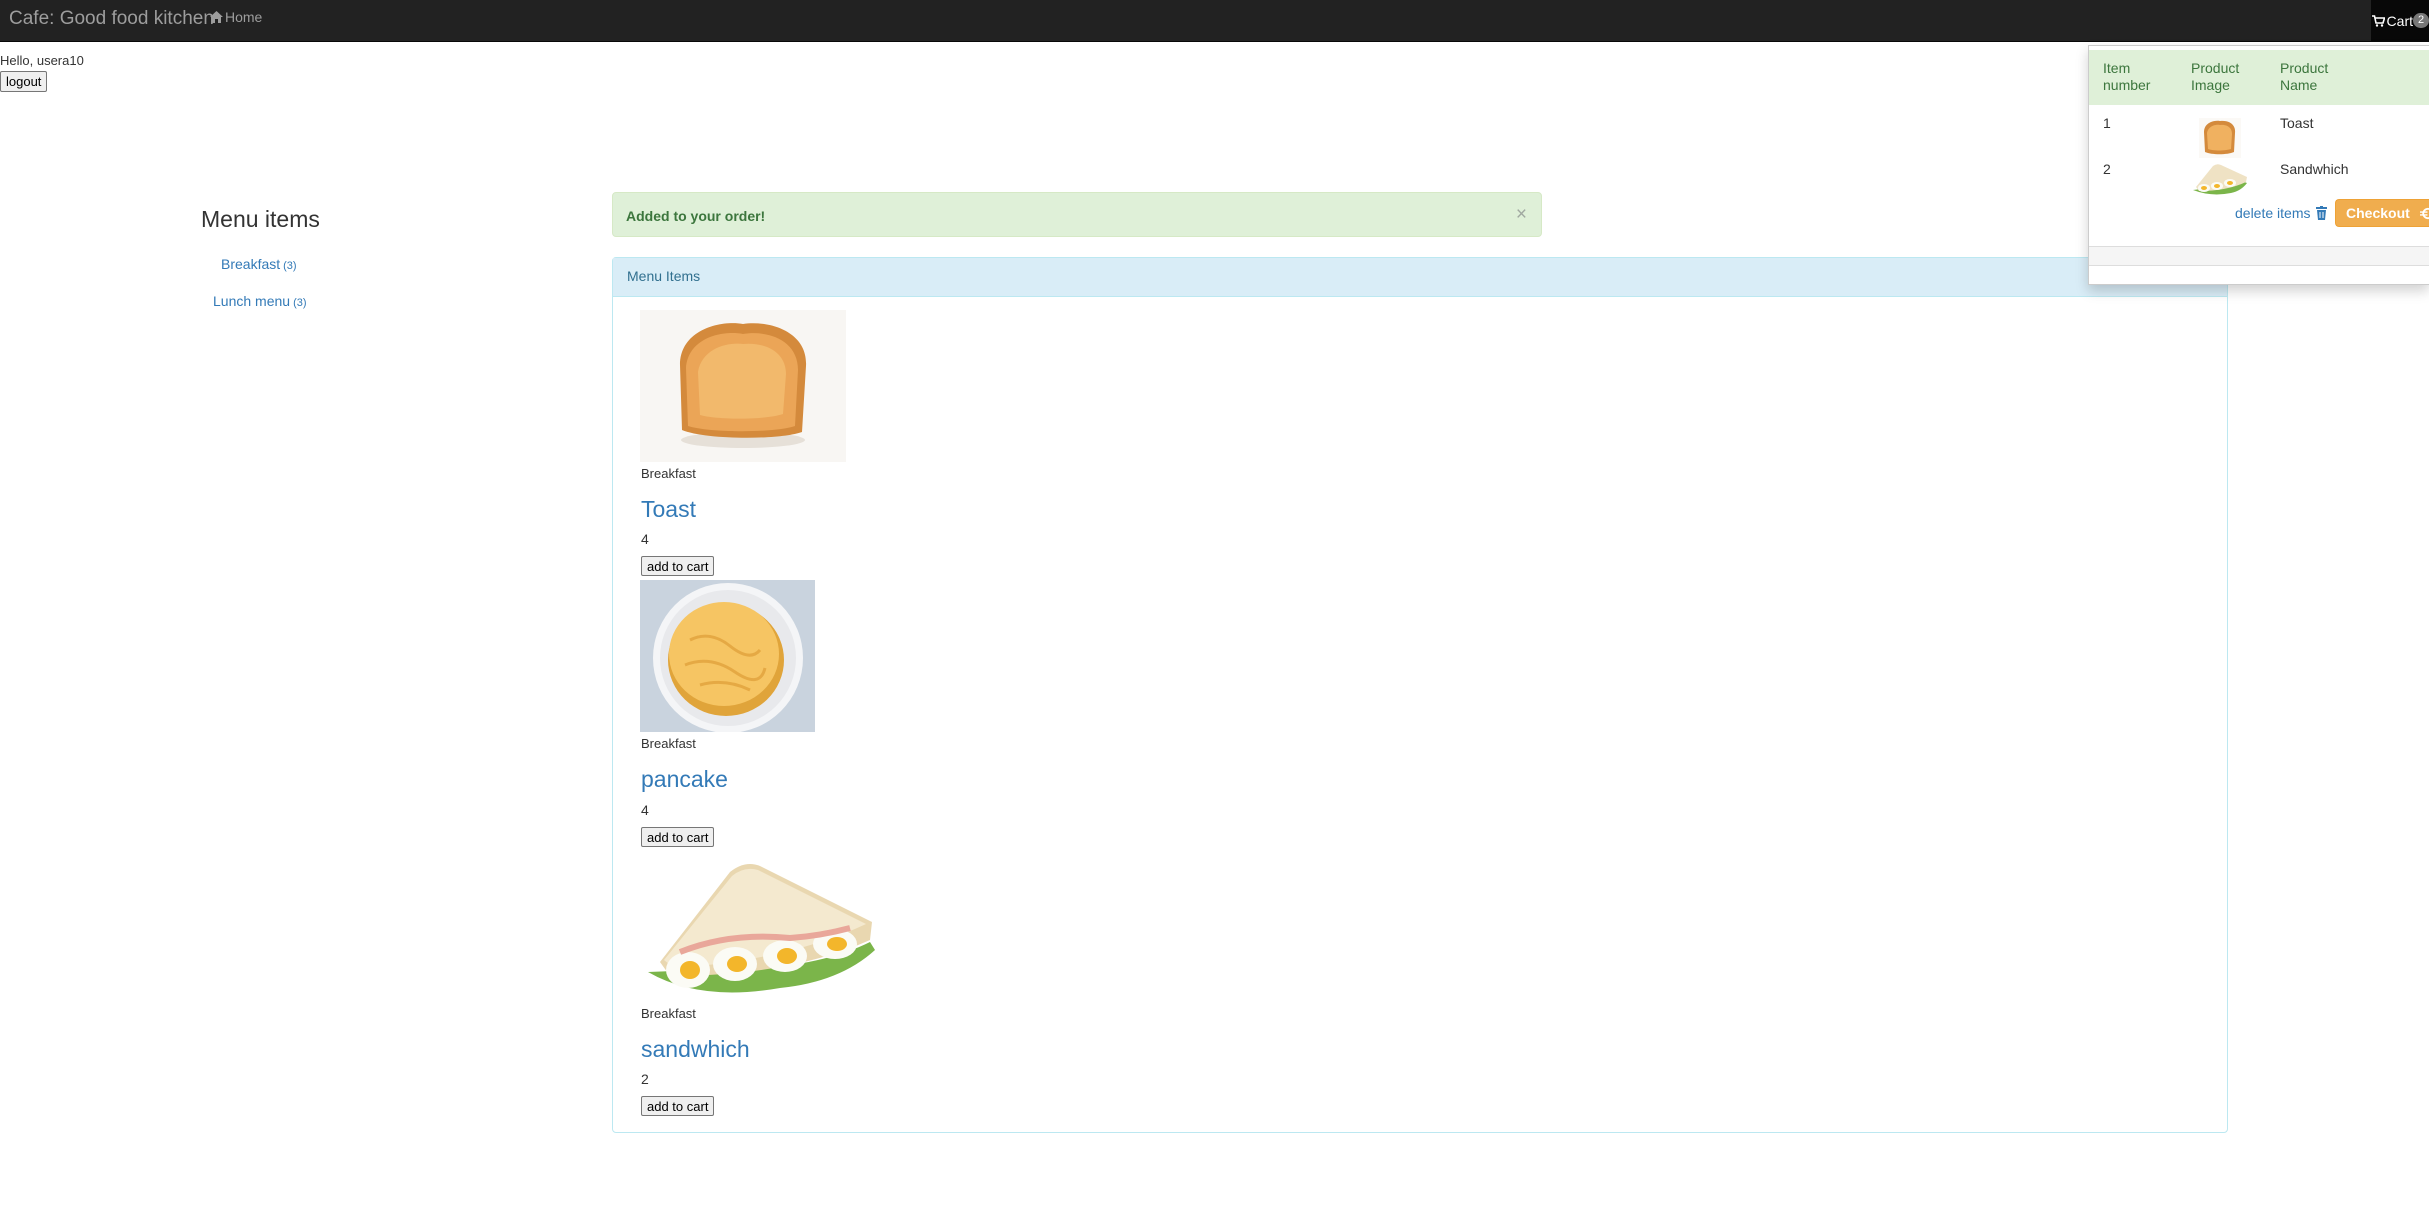 The height and width of the screenshot is (1215, 2429). Describe the element at coordinates (260, 219) in the screenshot. I see `sidebar-title: Menu items` at that location.